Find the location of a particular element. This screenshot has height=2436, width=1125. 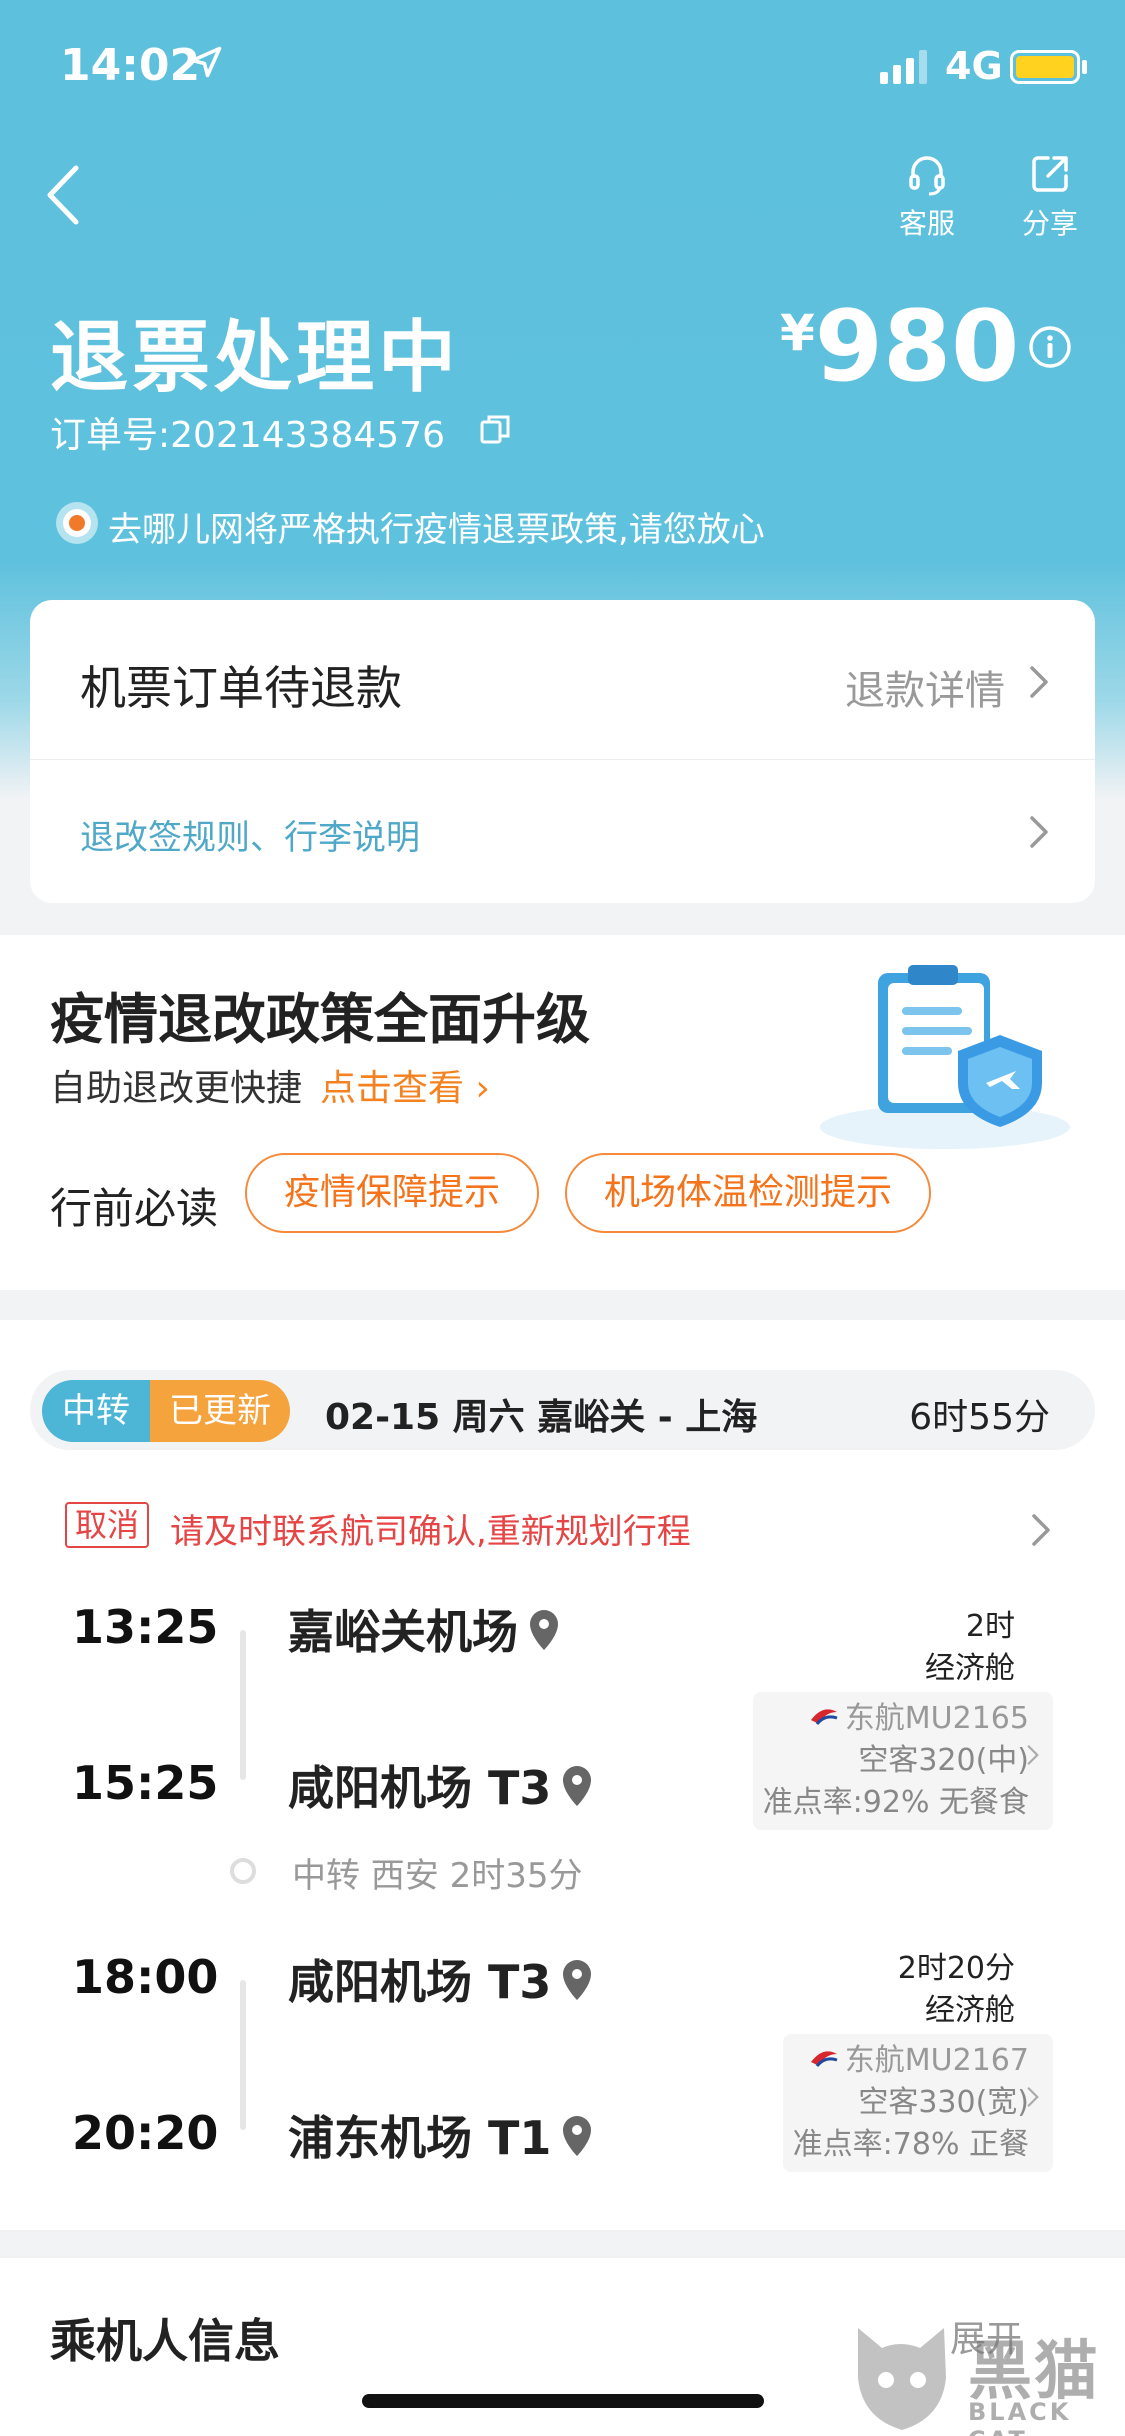

page-title: 退票处理中 is located at coordinates (255, 358).